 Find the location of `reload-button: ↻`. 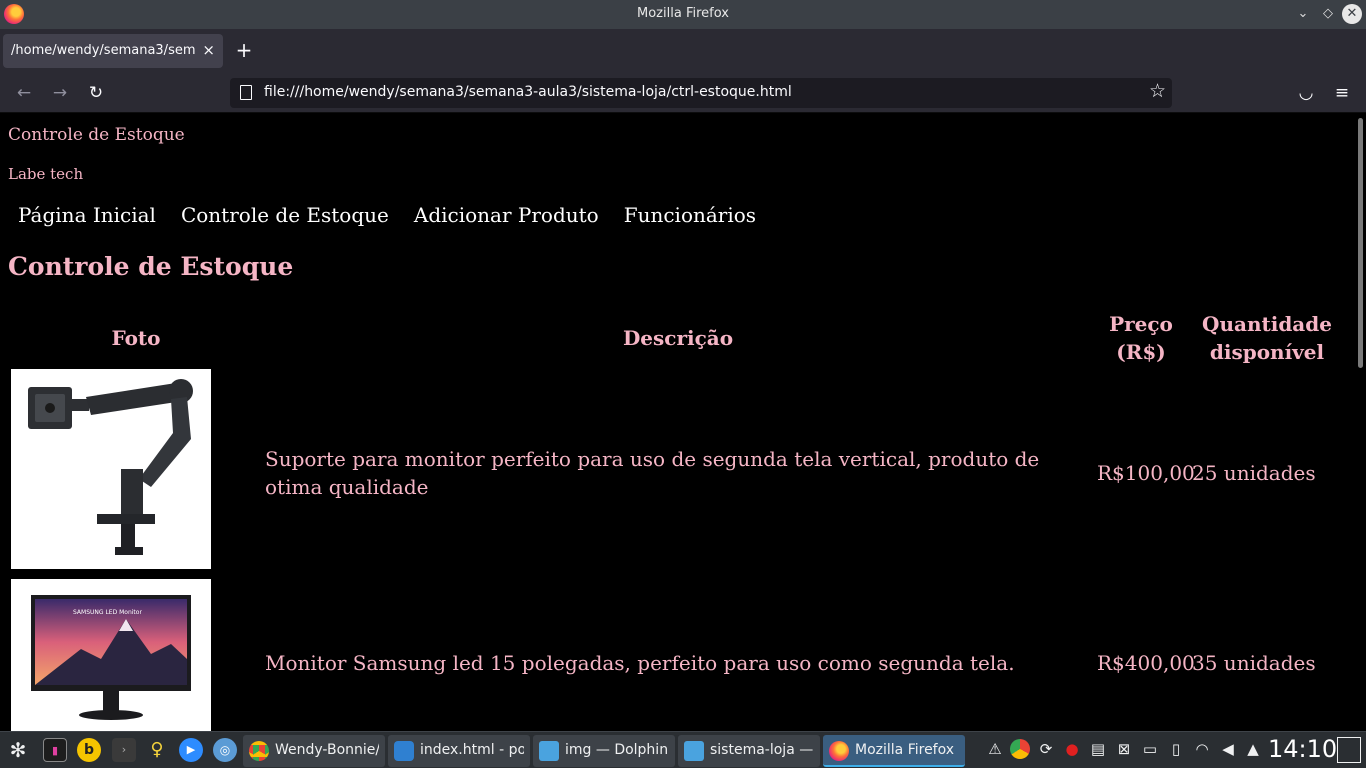

reload-button: ↻ is located at coordinates (96, 93).